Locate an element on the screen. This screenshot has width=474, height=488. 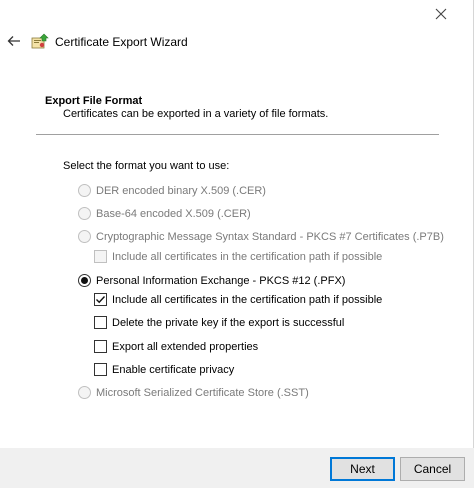
back-button is located at coordinates (14, 41).